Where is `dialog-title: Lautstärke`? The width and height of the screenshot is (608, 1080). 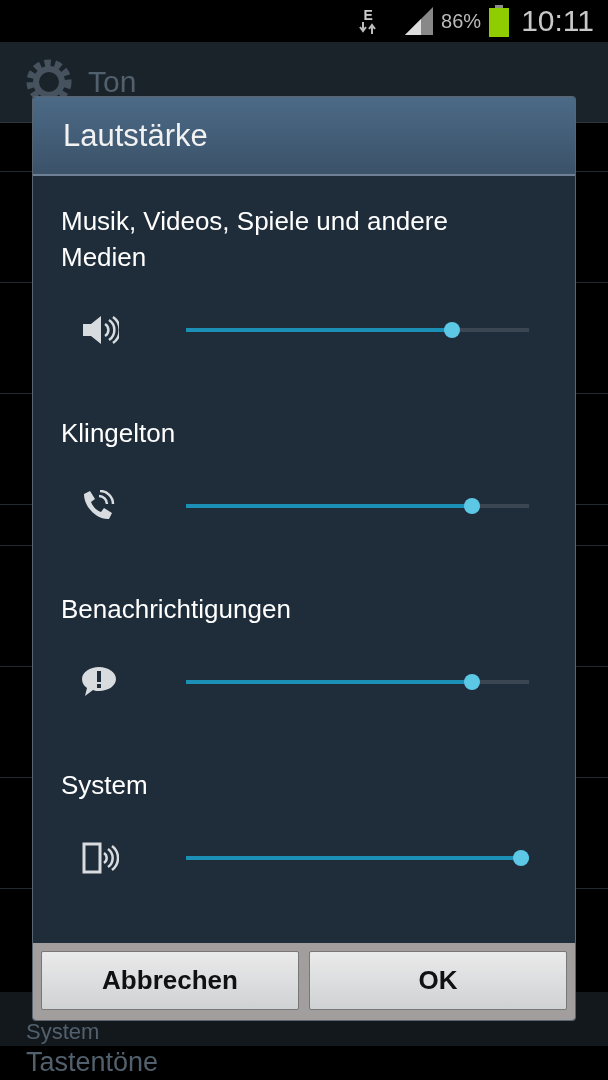
dialog-title: Lautstärke is located at coordinates (135, 135).